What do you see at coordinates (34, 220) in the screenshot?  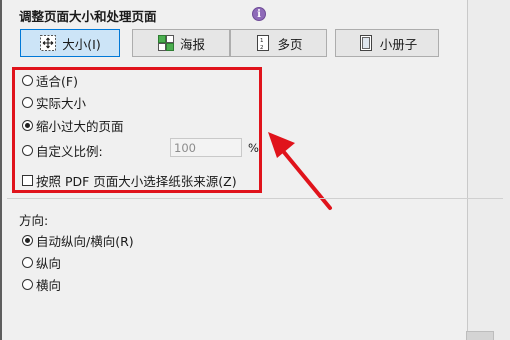 I see `orientation-label: 方向:` at bounding box center [34, 220].